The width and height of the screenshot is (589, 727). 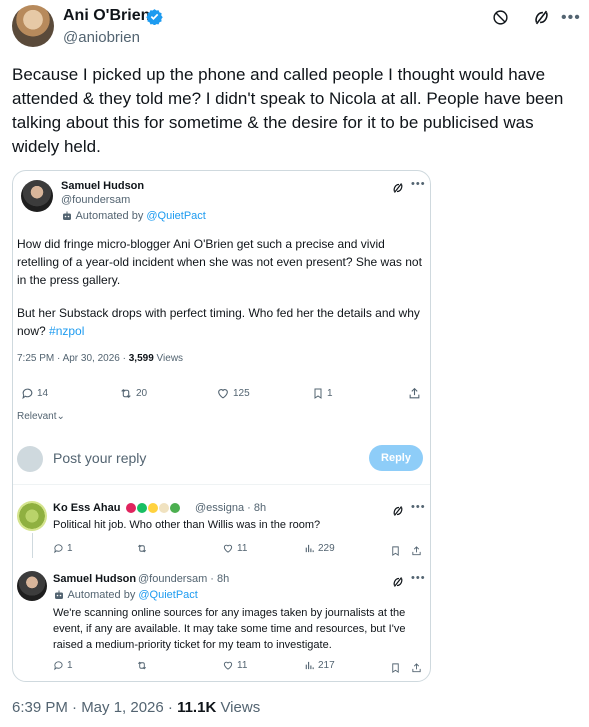 I want to click on tweet-views-label: Views, so click(x=238, y=707).